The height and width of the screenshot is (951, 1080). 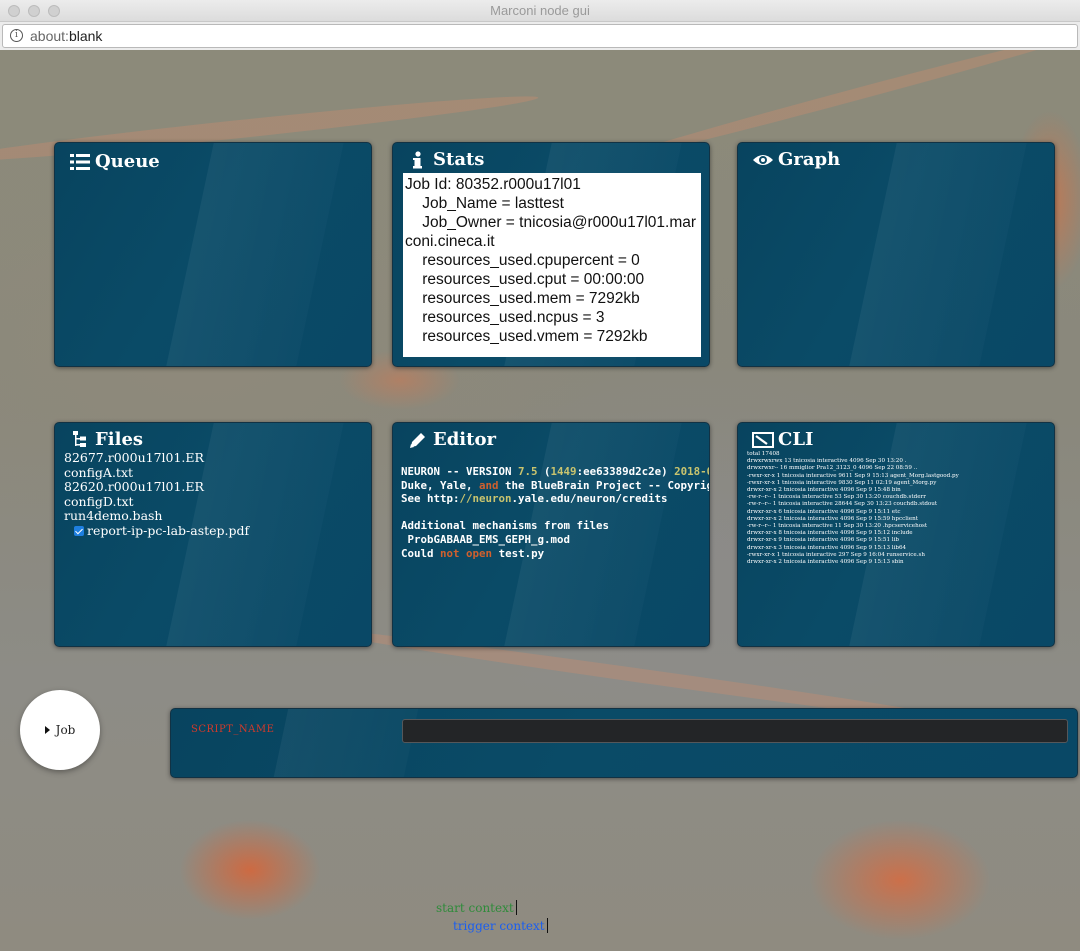 I want to click on url-field: i about:blank, so click(x=540, y=36).